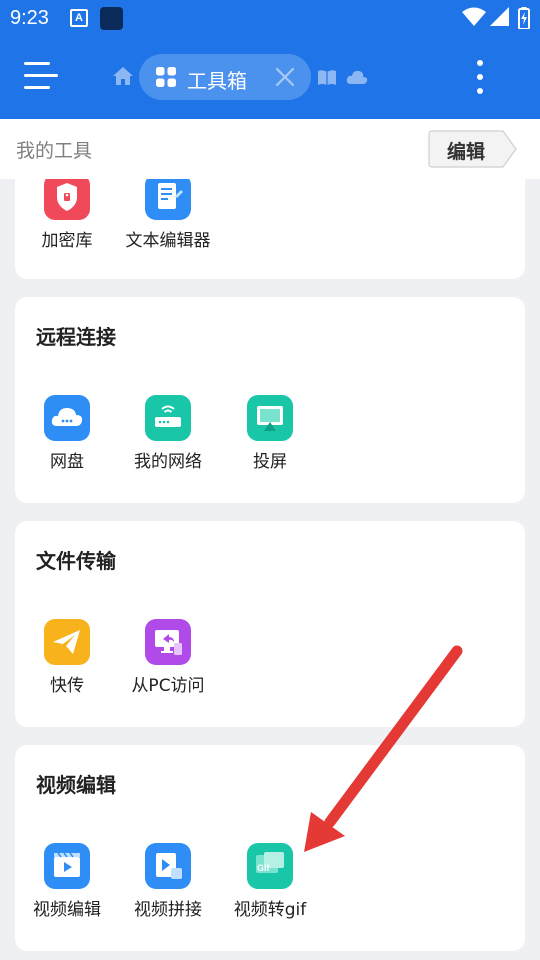 This screenshot has width=540, height=960. I want to click on section-card-security: 加密库 文本编辑器, so click(270, 229).